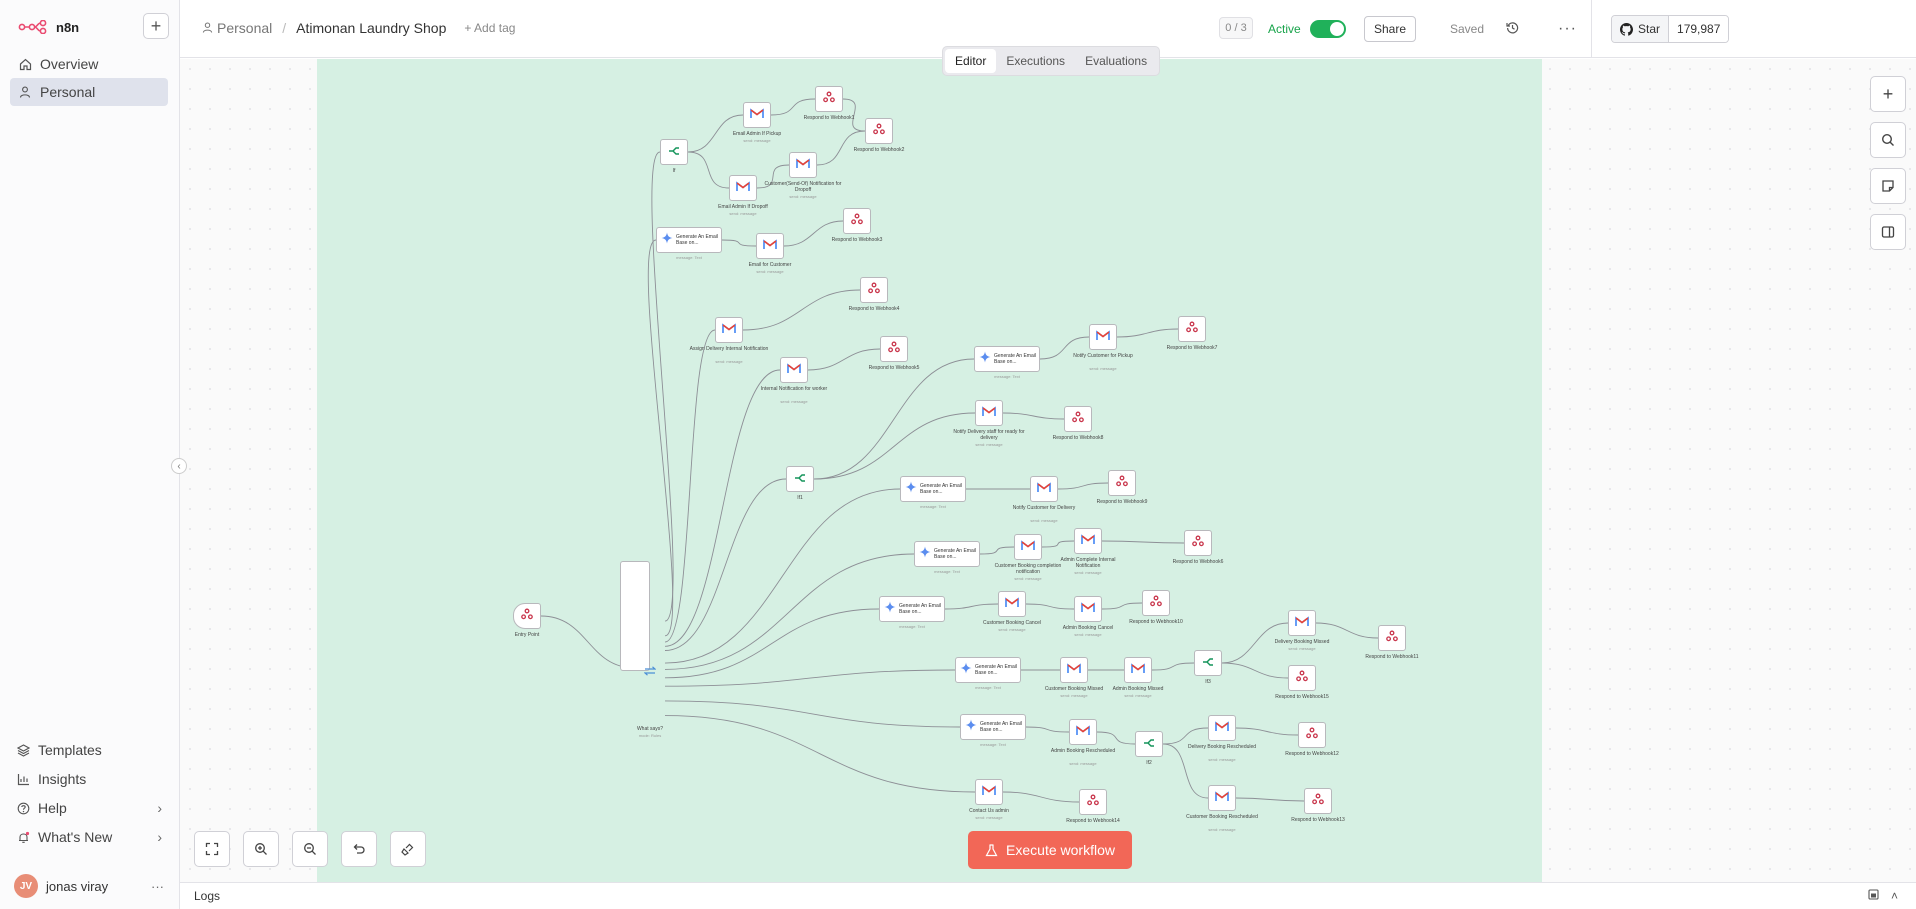  What do you see at coordinates (1035, 61) in the screenshot?
I see `tab-executions: Executions` at bounding box center [1035, 61].